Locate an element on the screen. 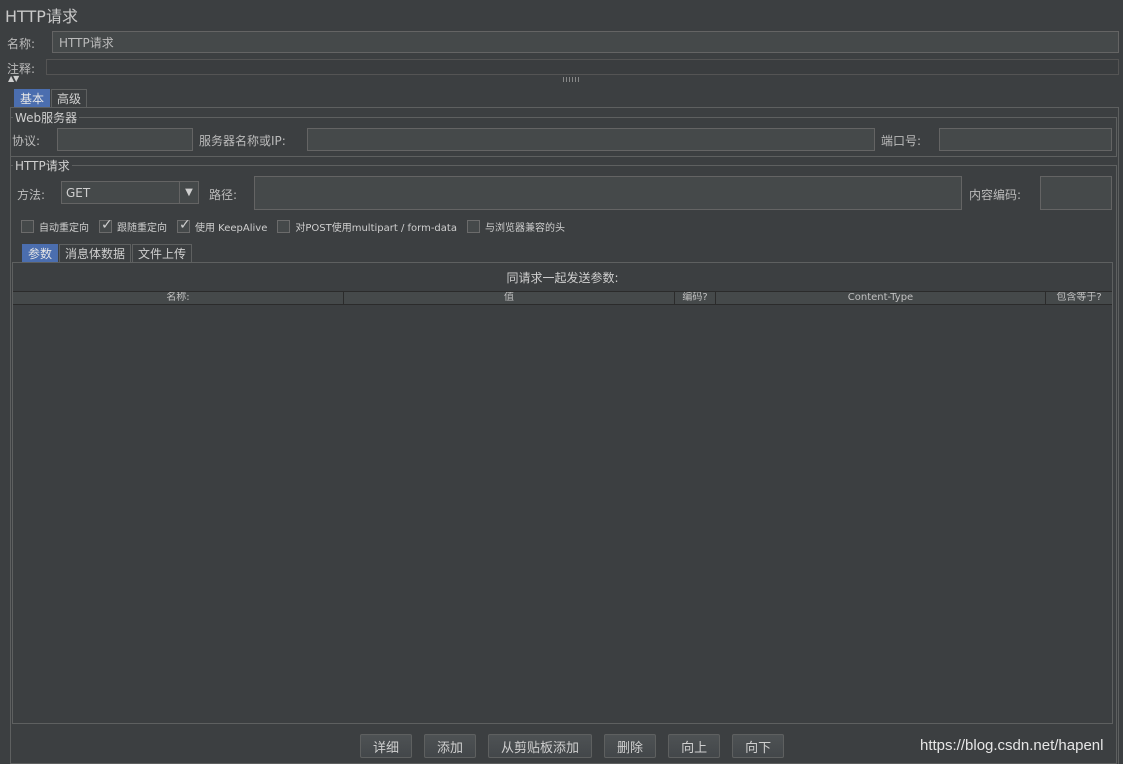 The width and height of the screenshot is (1123, 764). drag-grip-icon is located at coordinates (571, 79).